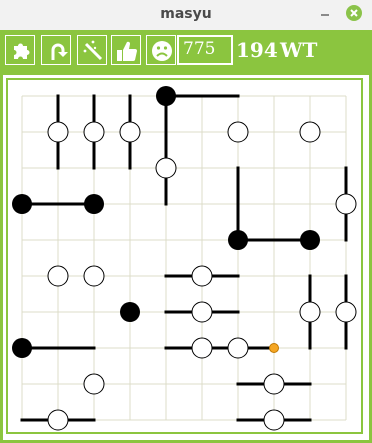 The height and width of the screenshot is (443, 372). I want to click on score-field: 775, so click(205, 50).